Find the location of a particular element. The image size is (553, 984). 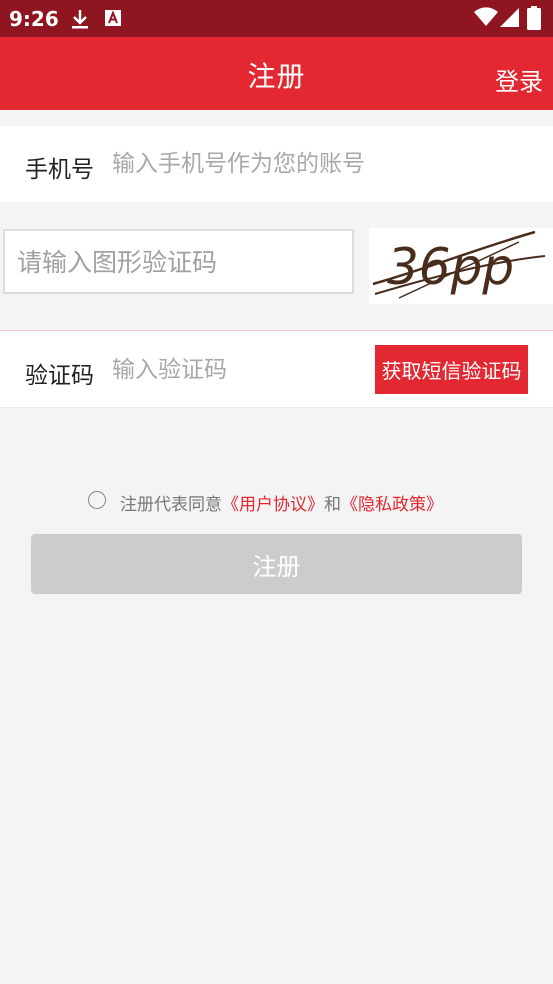

agreement-prefix: 注册代表同意 is located at coordinates (171, 505).